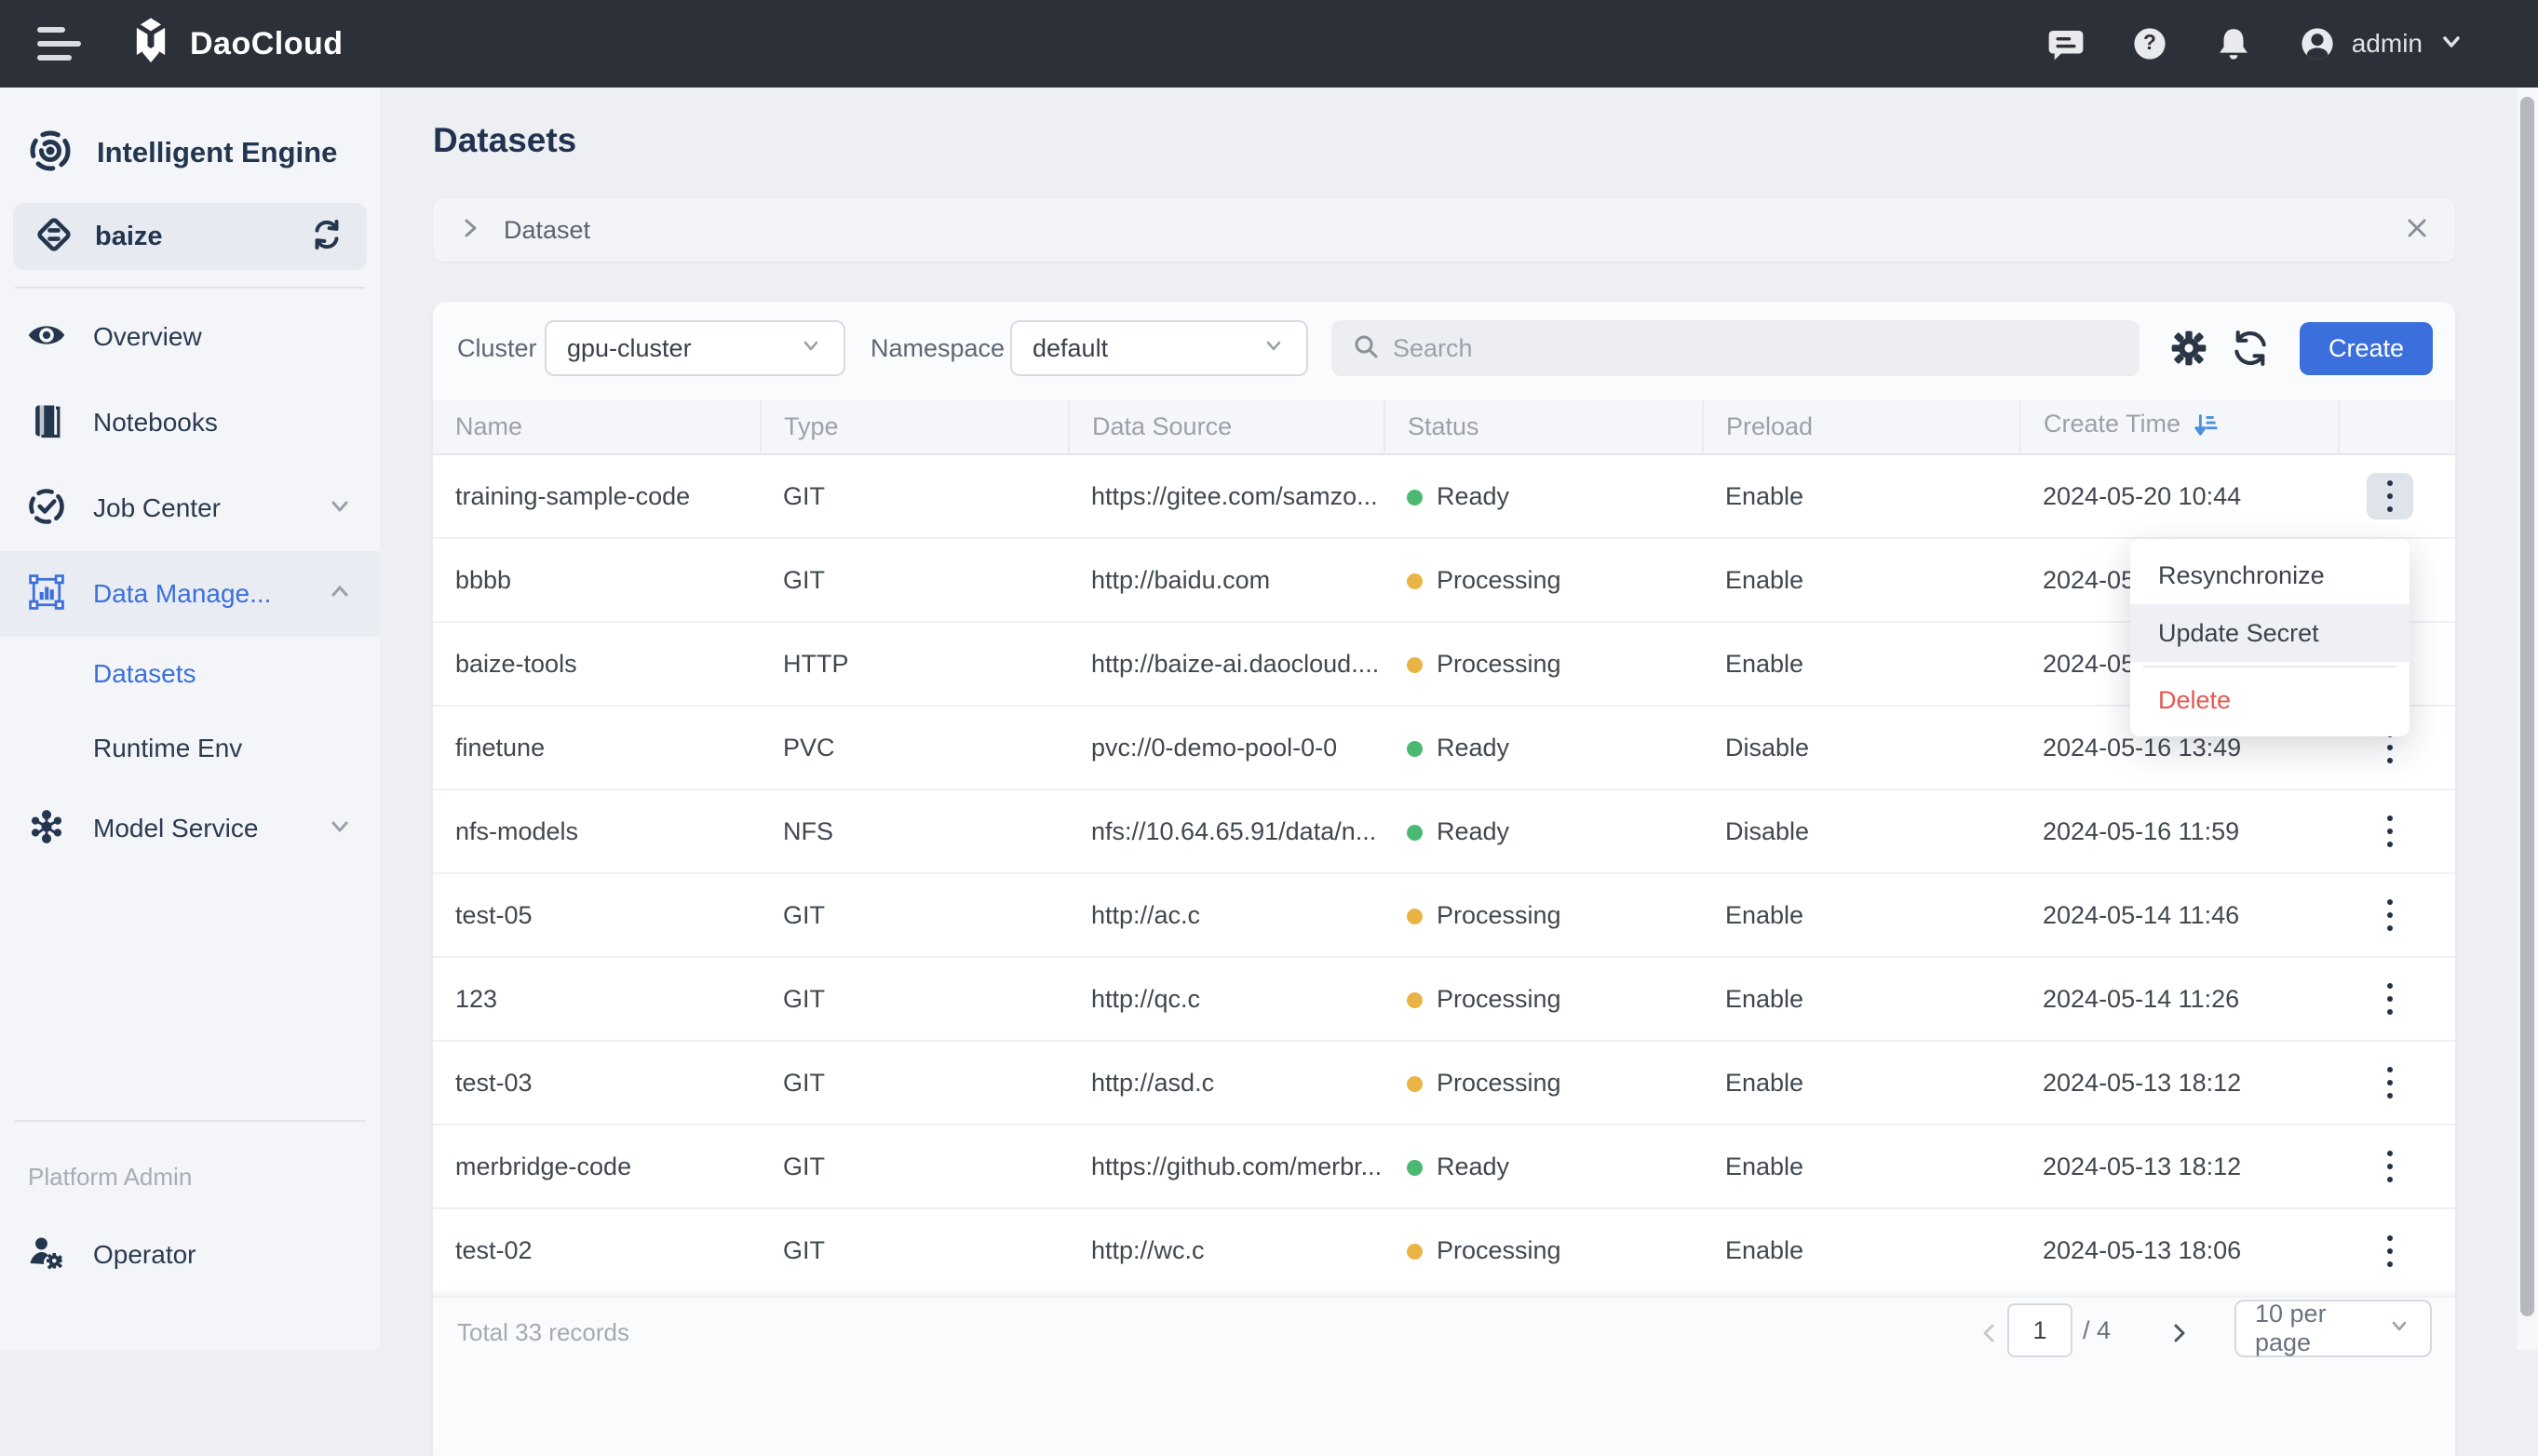 The width and height of the screenshot is (2538, 1456). Describe the element at coordinates (190, 508) in the screenshot. I see `sidebar-item-job-center: Job Center` at that location.